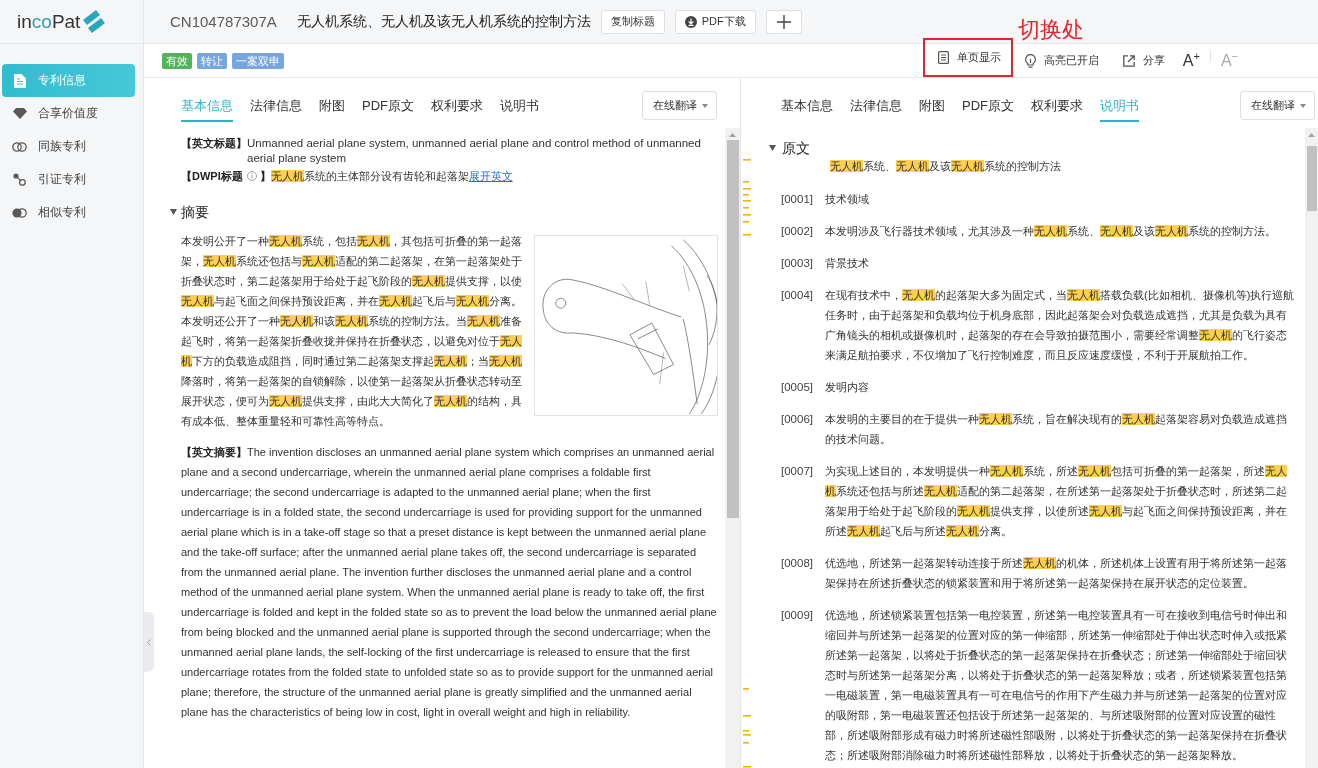 This screenshot has width=1318, height=768. What do you see at coordinates (94, 21) in the screenshot?
I see `logo-icon` at bounding box center [94, 21].